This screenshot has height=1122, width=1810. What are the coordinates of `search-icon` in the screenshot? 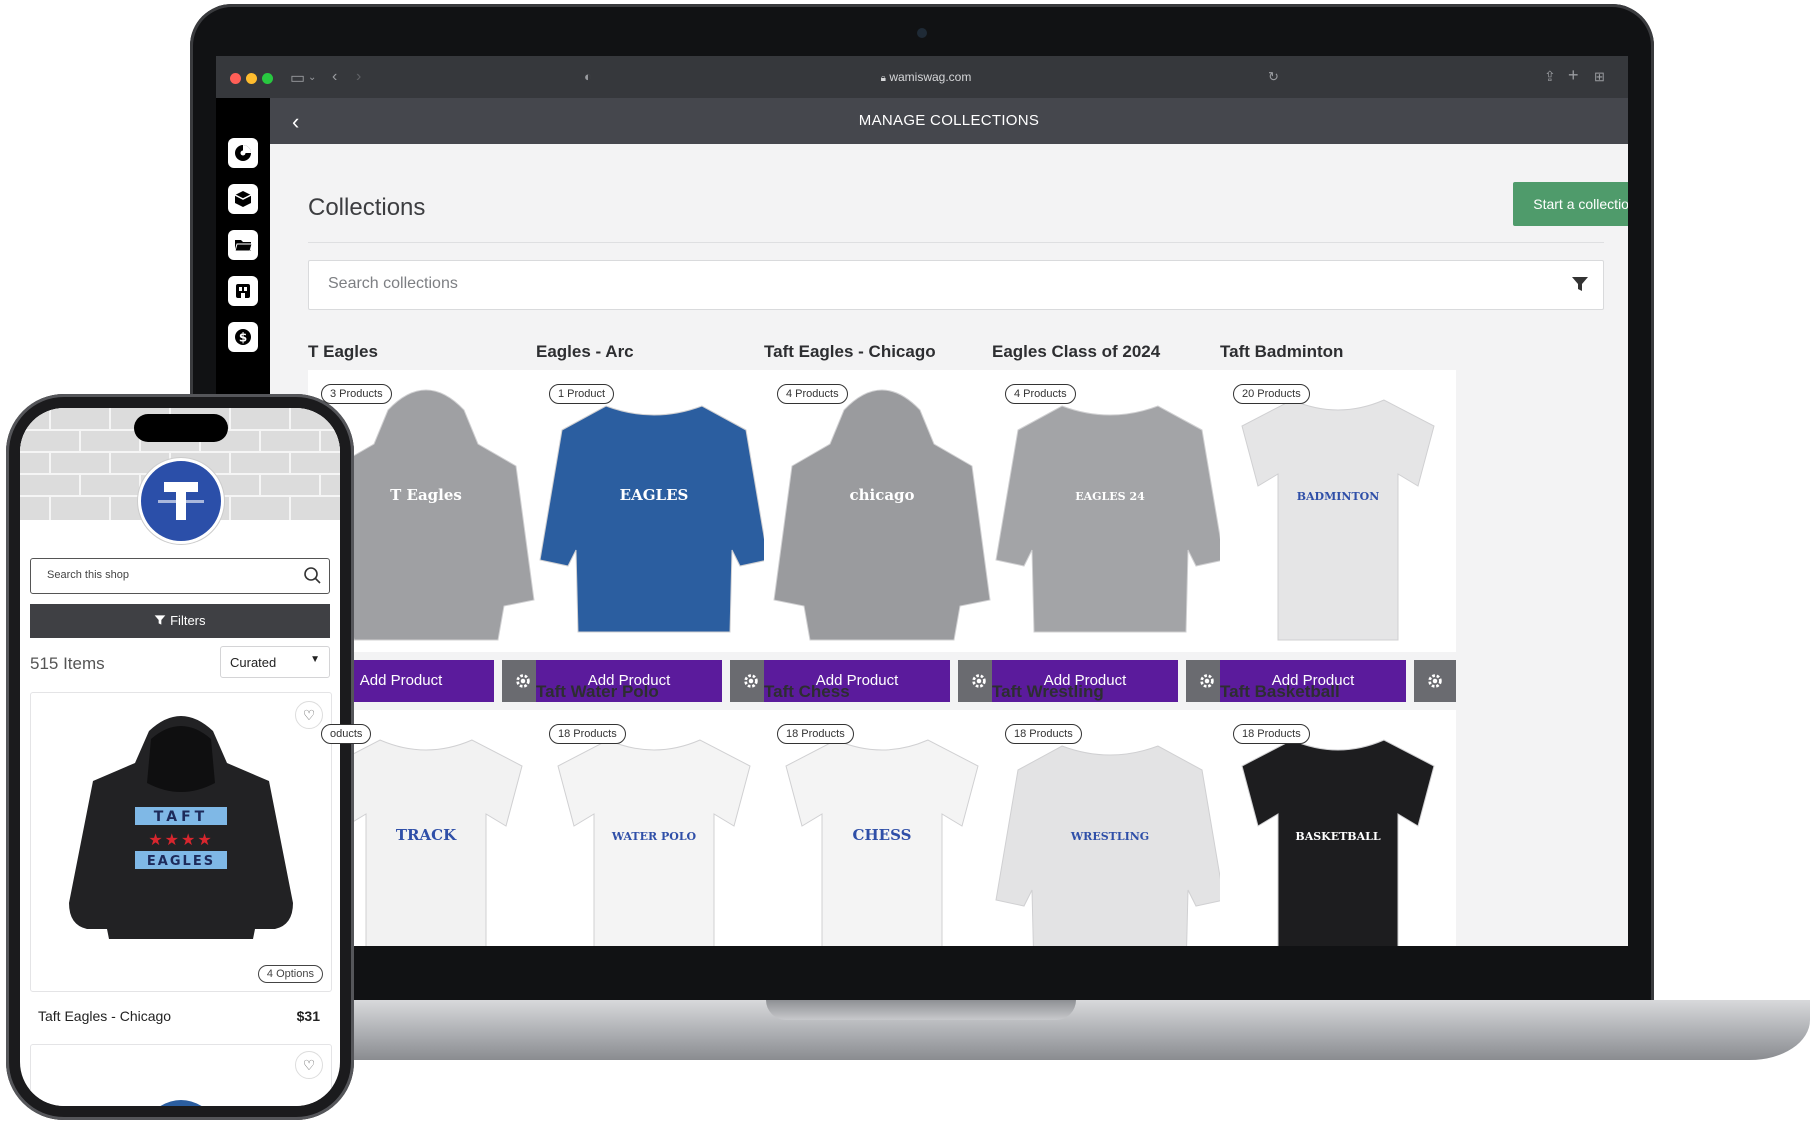 It's located at (312, 575).